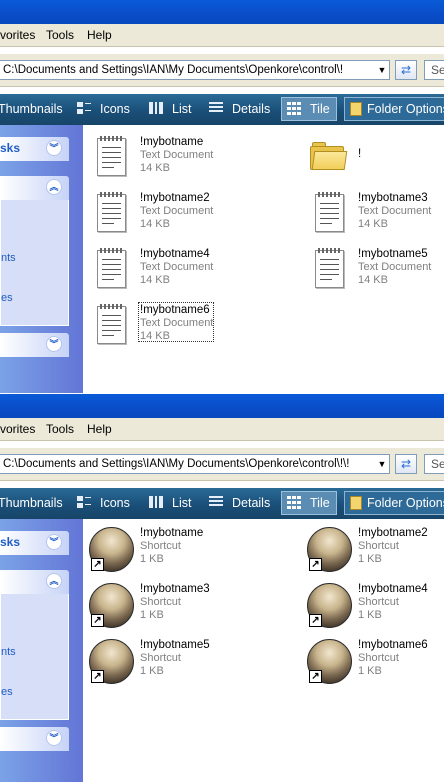 The height and width of the screenshot is (782, 444). I want to click on file-tile: !mybotname4 Text Document 14 KB, so click(155, 272).